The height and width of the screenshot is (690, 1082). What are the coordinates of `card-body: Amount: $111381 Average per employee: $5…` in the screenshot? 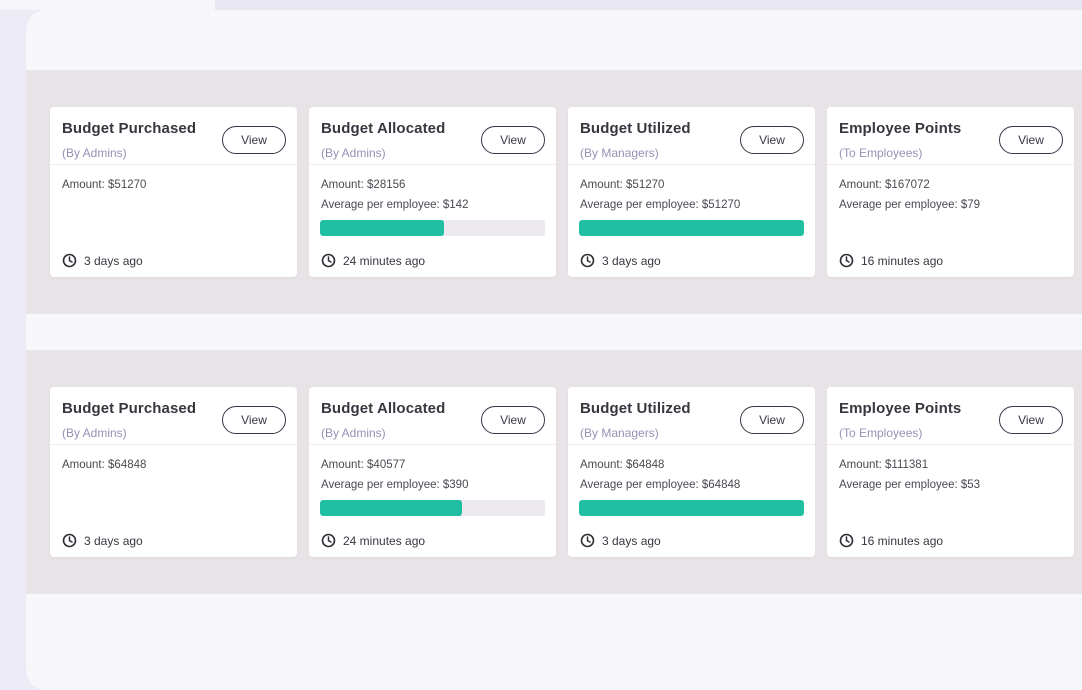 It's located at (950, 501).